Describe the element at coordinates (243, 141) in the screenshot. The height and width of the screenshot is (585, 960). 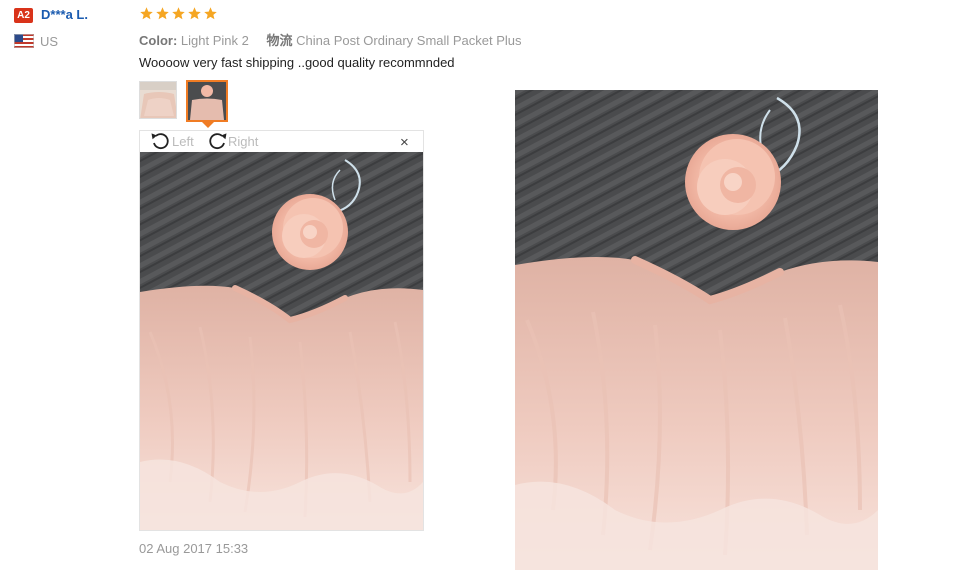
I see `rotate-right-label: Right` at that location.